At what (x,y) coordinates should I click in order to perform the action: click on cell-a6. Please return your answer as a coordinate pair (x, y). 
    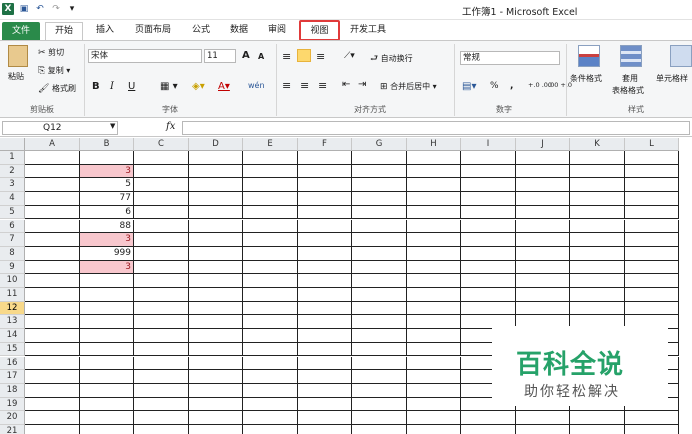
    Looking at the image, I should click on (52, 226).